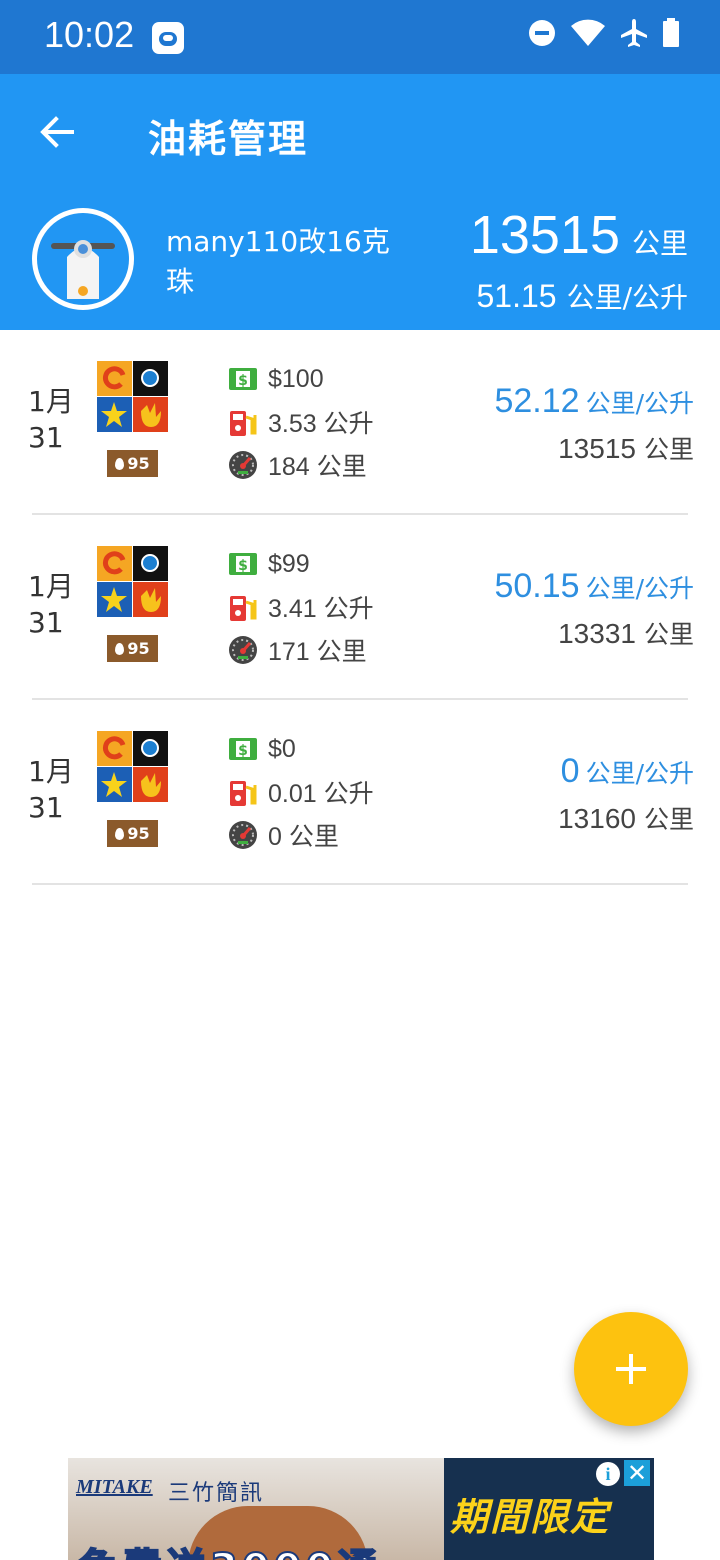 The image size is (720, 1560). What do you see at coordinates (289, 563) in the screenshot?
I see `cost-value: $99` at bounding box center [289, 563].